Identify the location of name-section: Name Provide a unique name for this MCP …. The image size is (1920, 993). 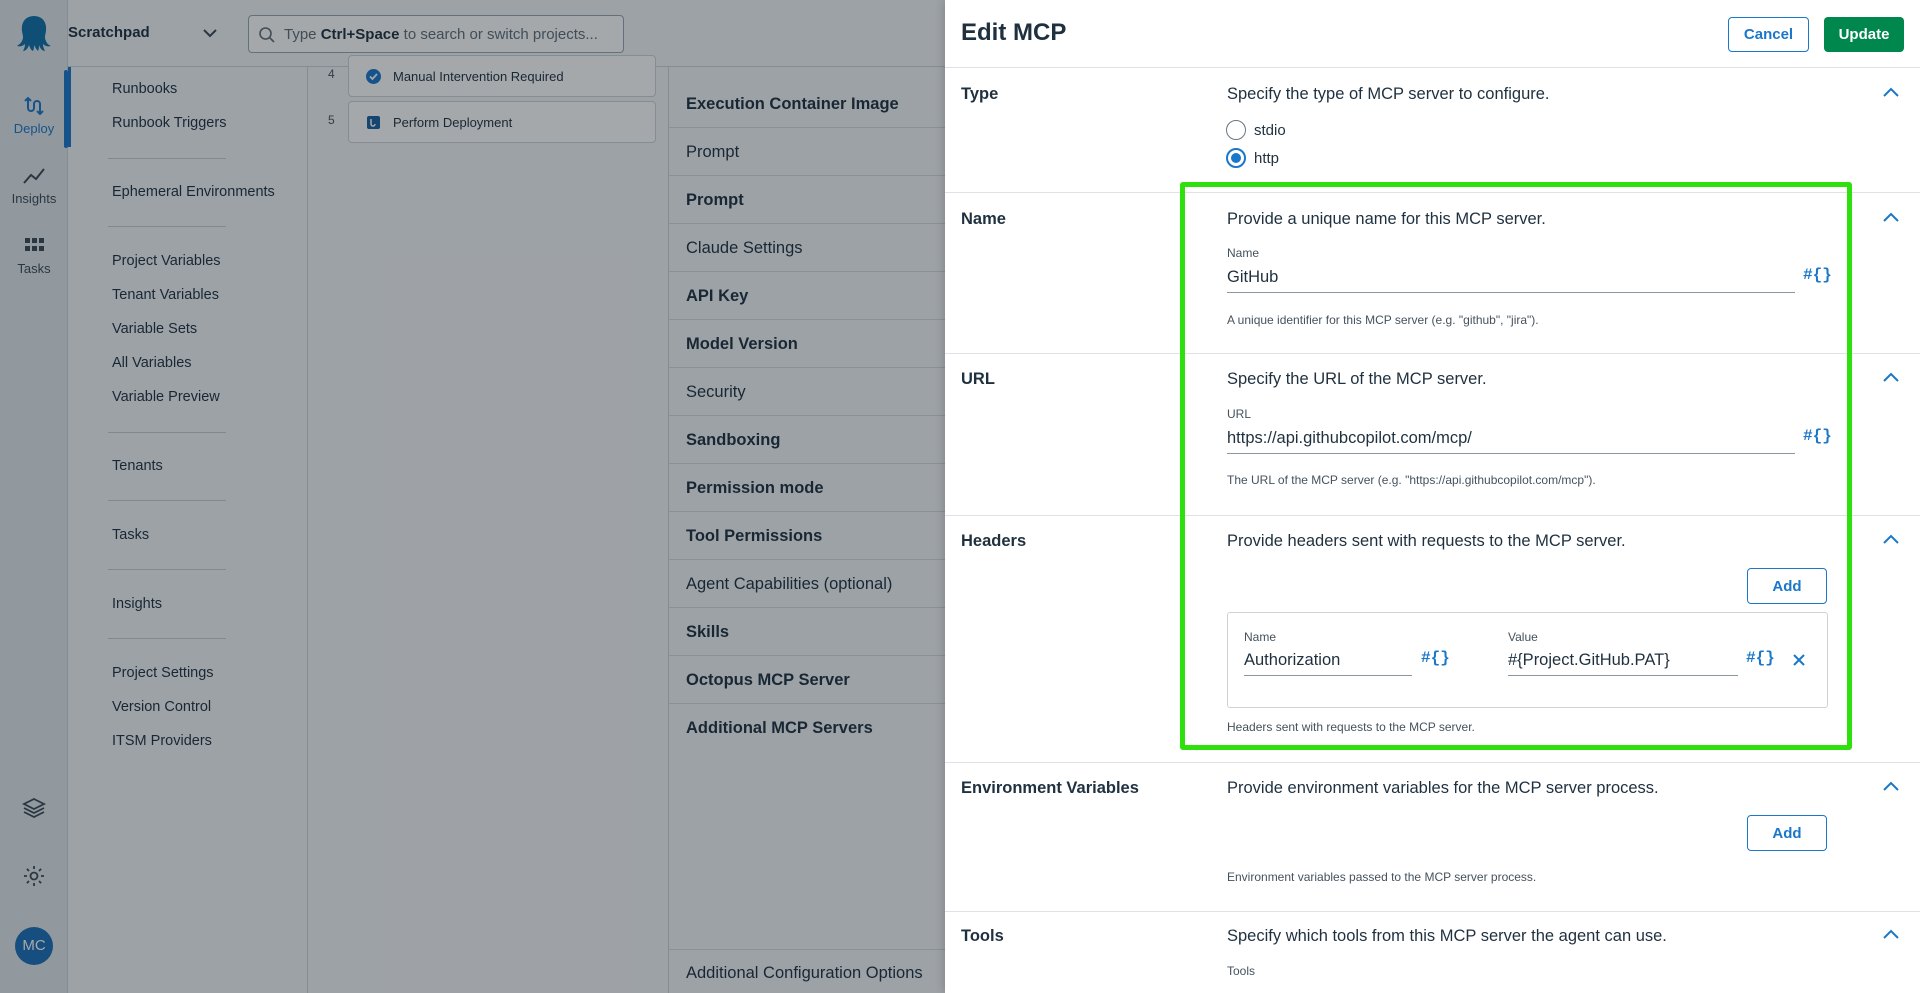
(1432, 273).